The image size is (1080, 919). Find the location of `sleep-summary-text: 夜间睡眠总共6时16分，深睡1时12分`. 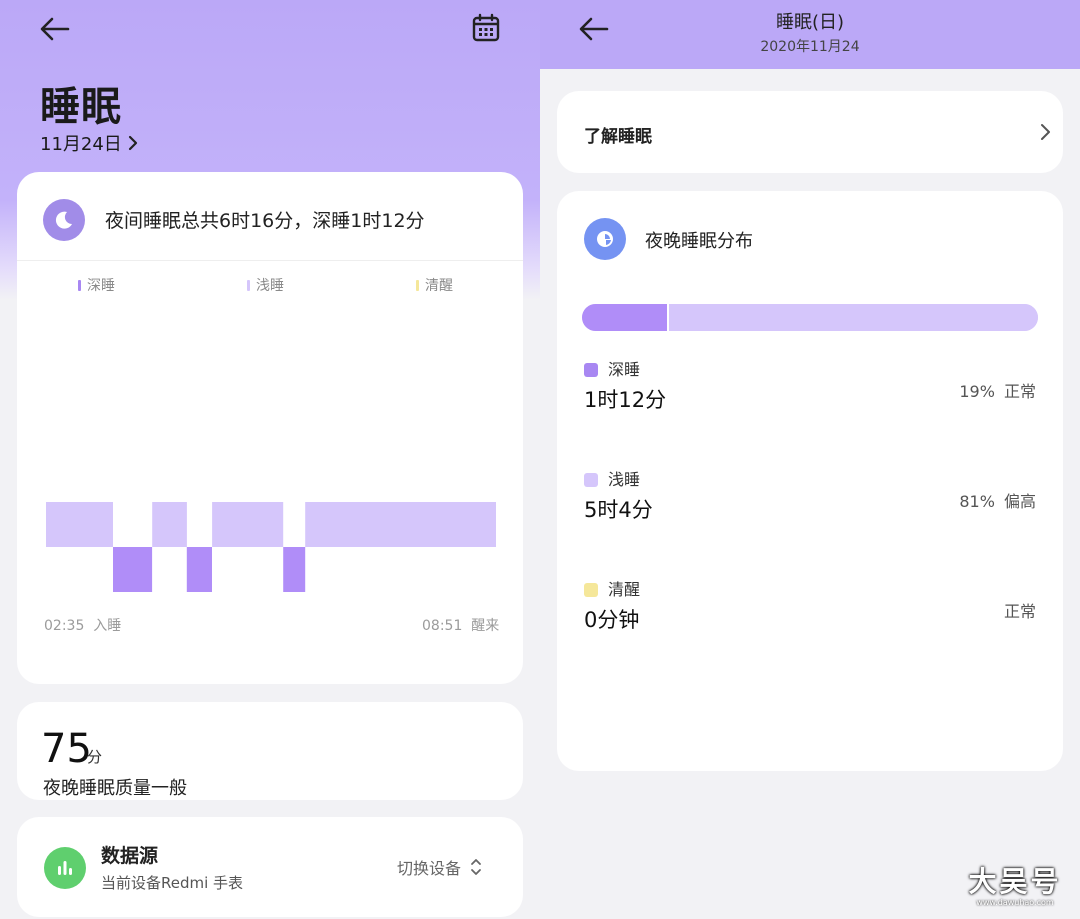

sleep-summary-text: 夜间睡眠总共6时16分，深睡1时12分 is located at coordinates (265, 221).